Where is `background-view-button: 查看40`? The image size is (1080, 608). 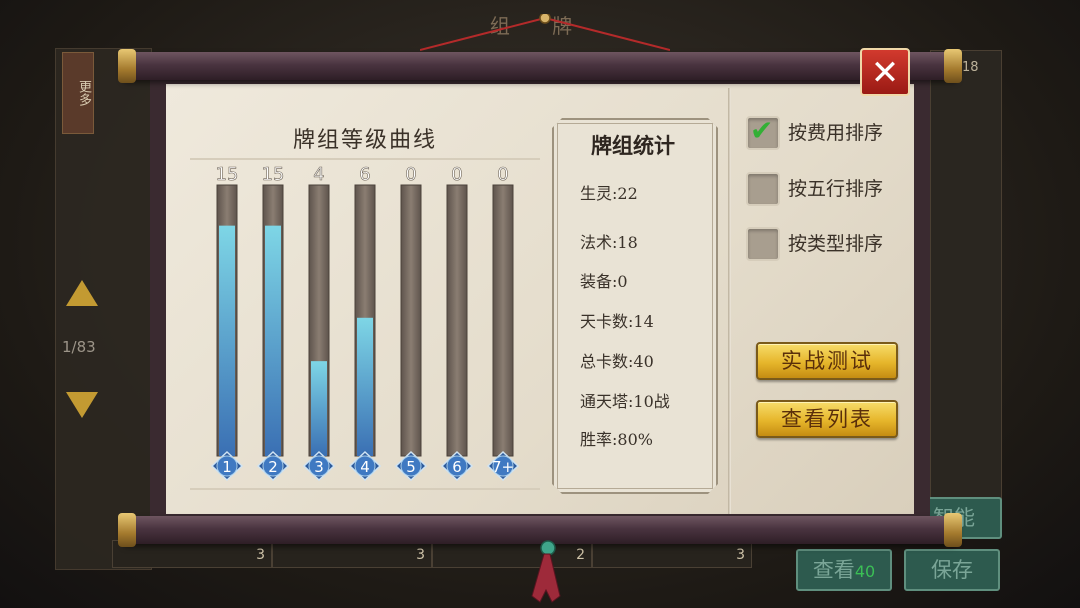
background-view-button: 查看40 is located at coordinates (844, 570).